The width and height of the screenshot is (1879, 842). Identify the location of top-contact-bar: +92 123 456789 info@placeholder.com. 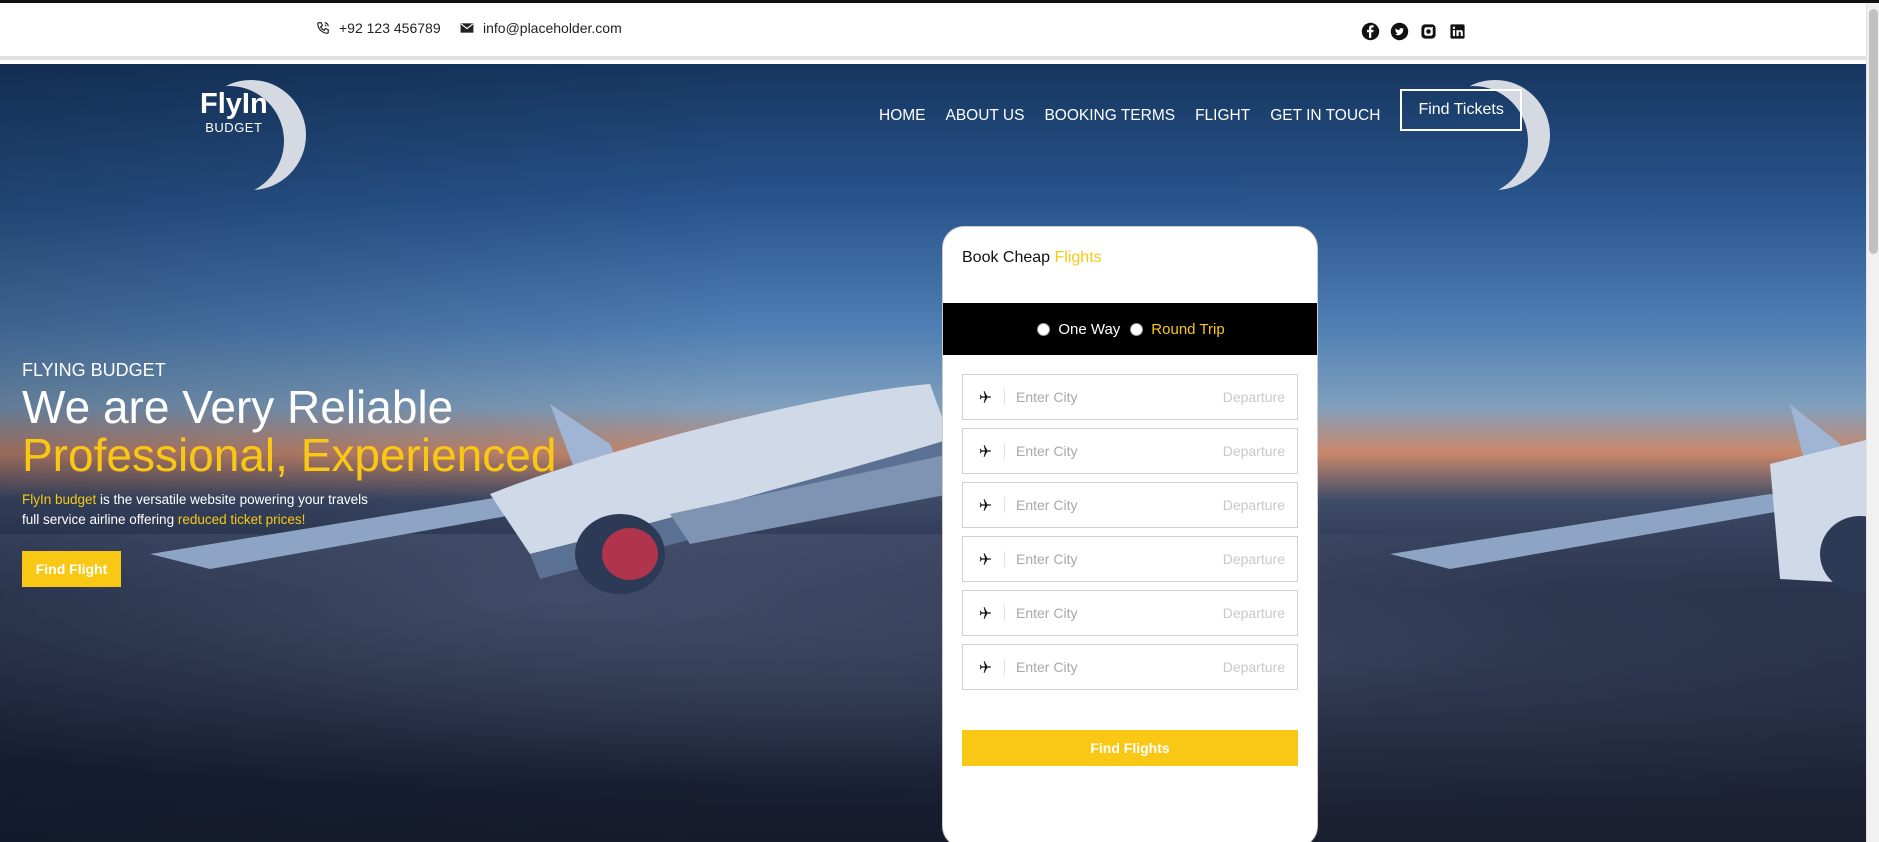
(933, 31).